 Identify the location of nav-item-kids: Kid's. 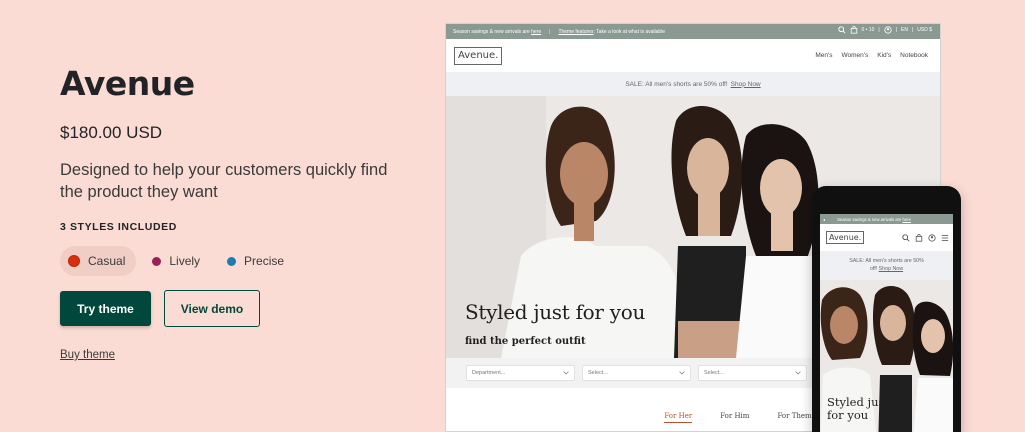
(884, 55).